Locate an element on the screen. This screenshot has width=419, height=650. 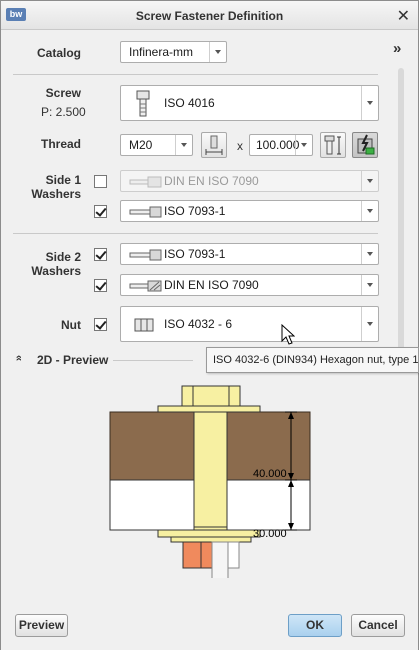
screw-pitch: P: 2.500 is located at coordinates (63, 112).